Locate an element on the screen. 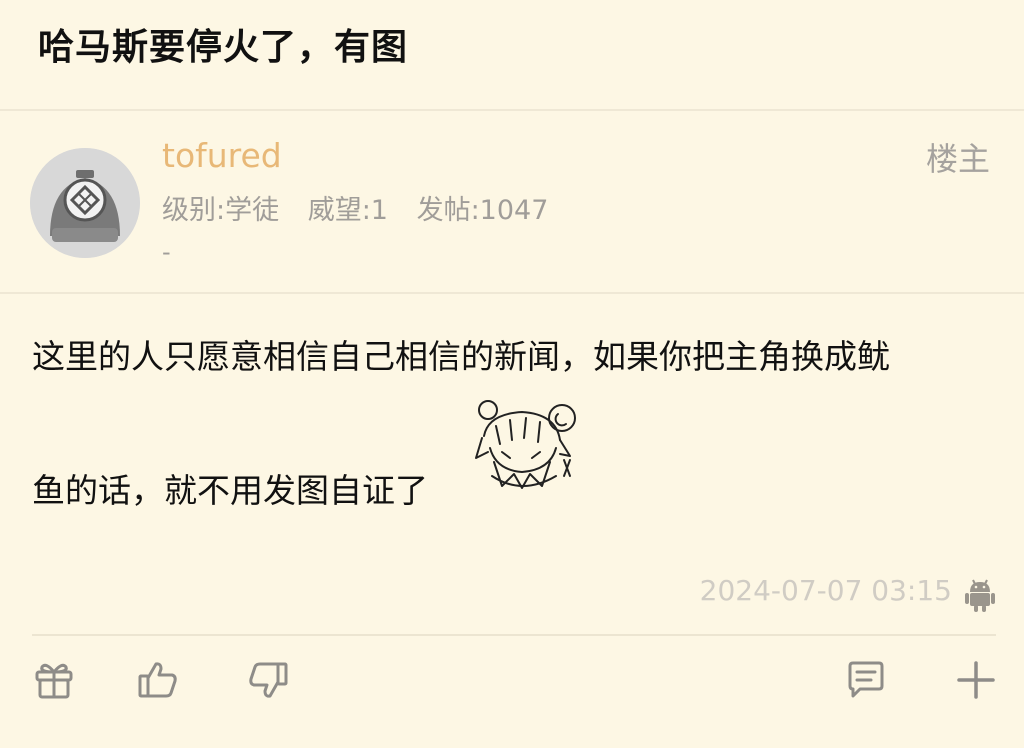  like-button is located at coordinates (158, 680).